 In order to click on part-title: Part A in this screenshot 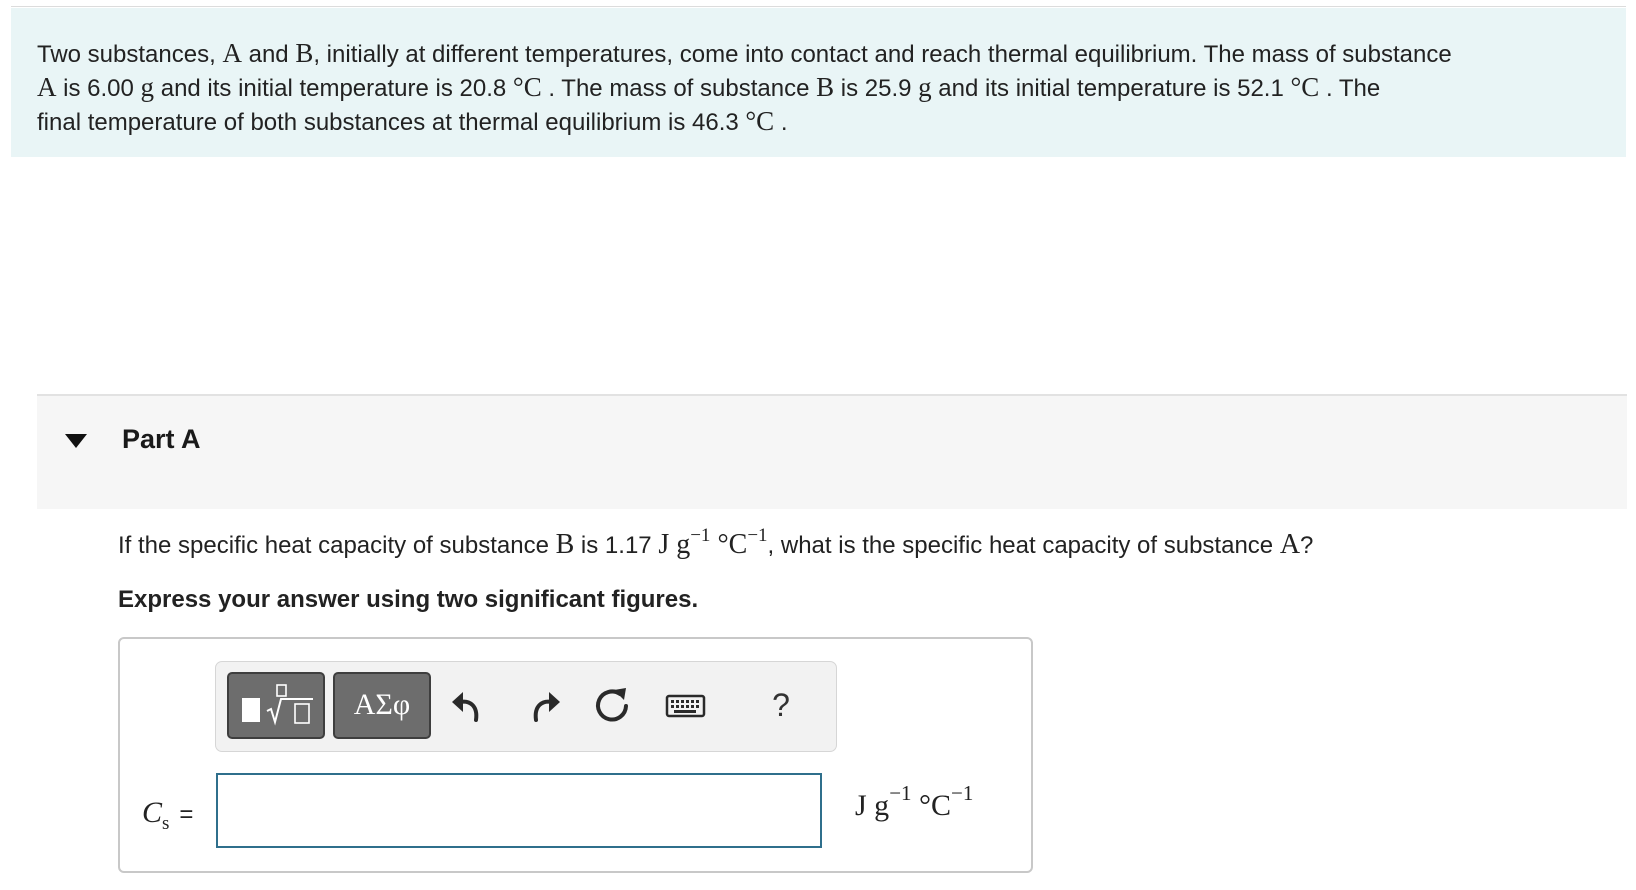, I will do `click(161, 439)`.